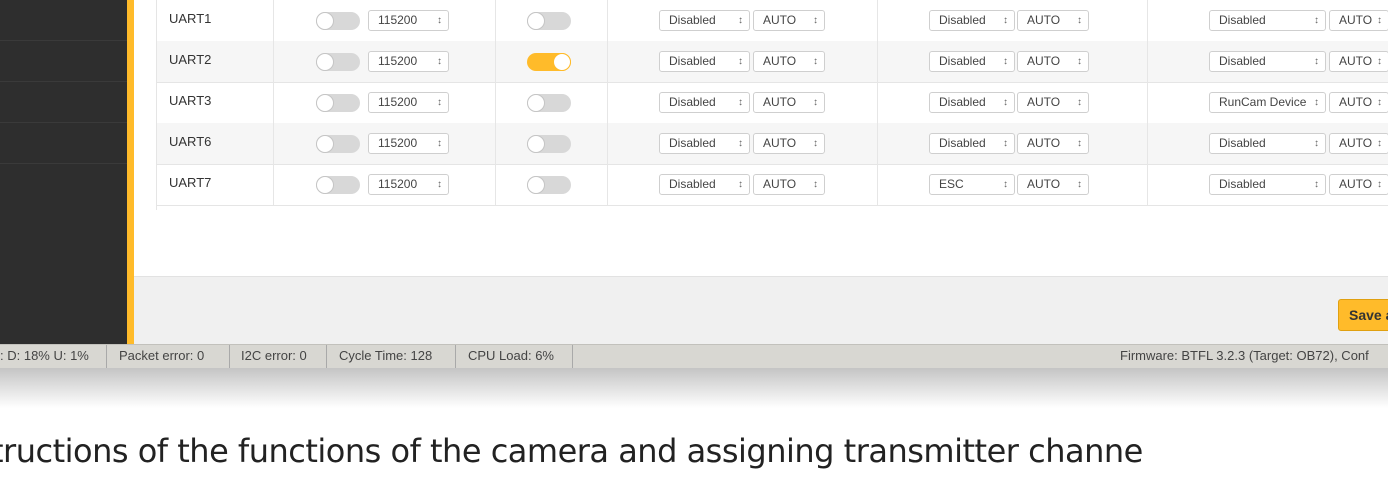 This screenshot has height=490, width=1388. What do you see at coordinates (274, 355) in the screenshot?
I see `status-i2c-error: I2C error: 0` at bounding box center [274, 355].